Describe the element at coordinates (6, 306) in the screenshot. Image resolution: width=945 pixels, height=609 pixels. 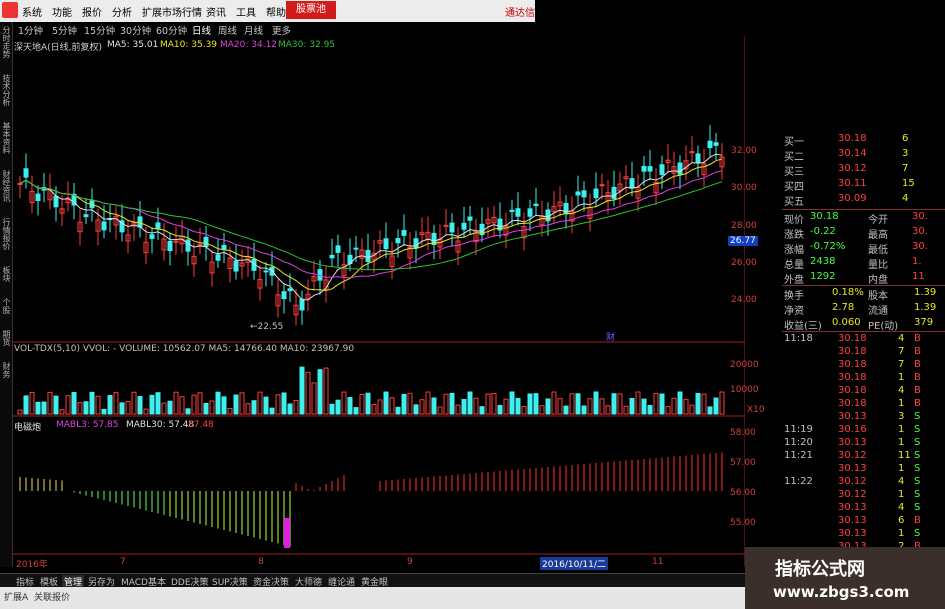
I see `vtab-stock: 个股` at that location.